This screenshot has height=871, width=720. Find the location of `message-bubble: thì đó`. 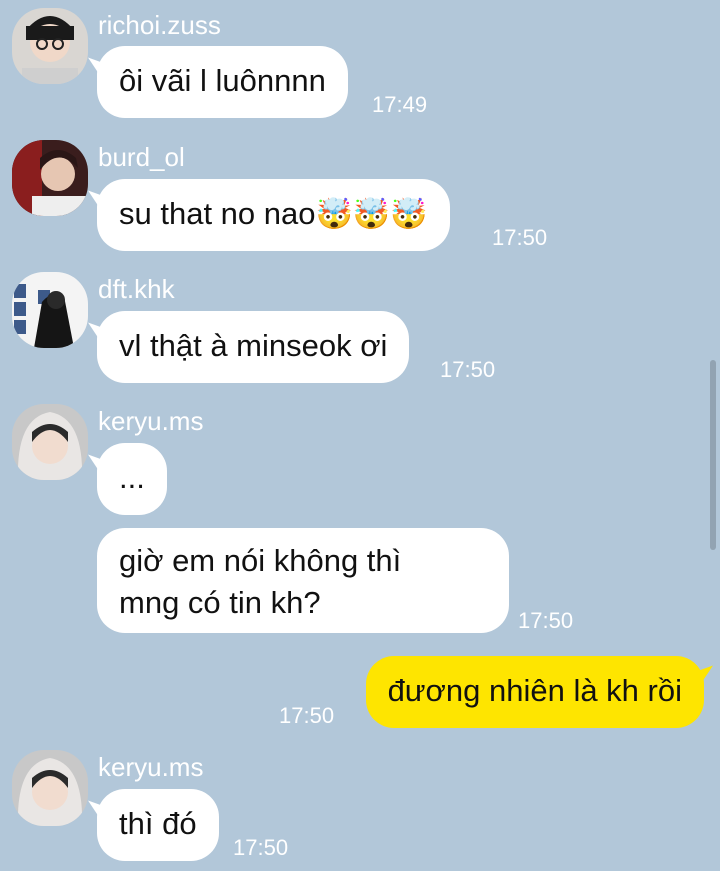

message-bubble: thì đó is located at coordinates (158, 825).